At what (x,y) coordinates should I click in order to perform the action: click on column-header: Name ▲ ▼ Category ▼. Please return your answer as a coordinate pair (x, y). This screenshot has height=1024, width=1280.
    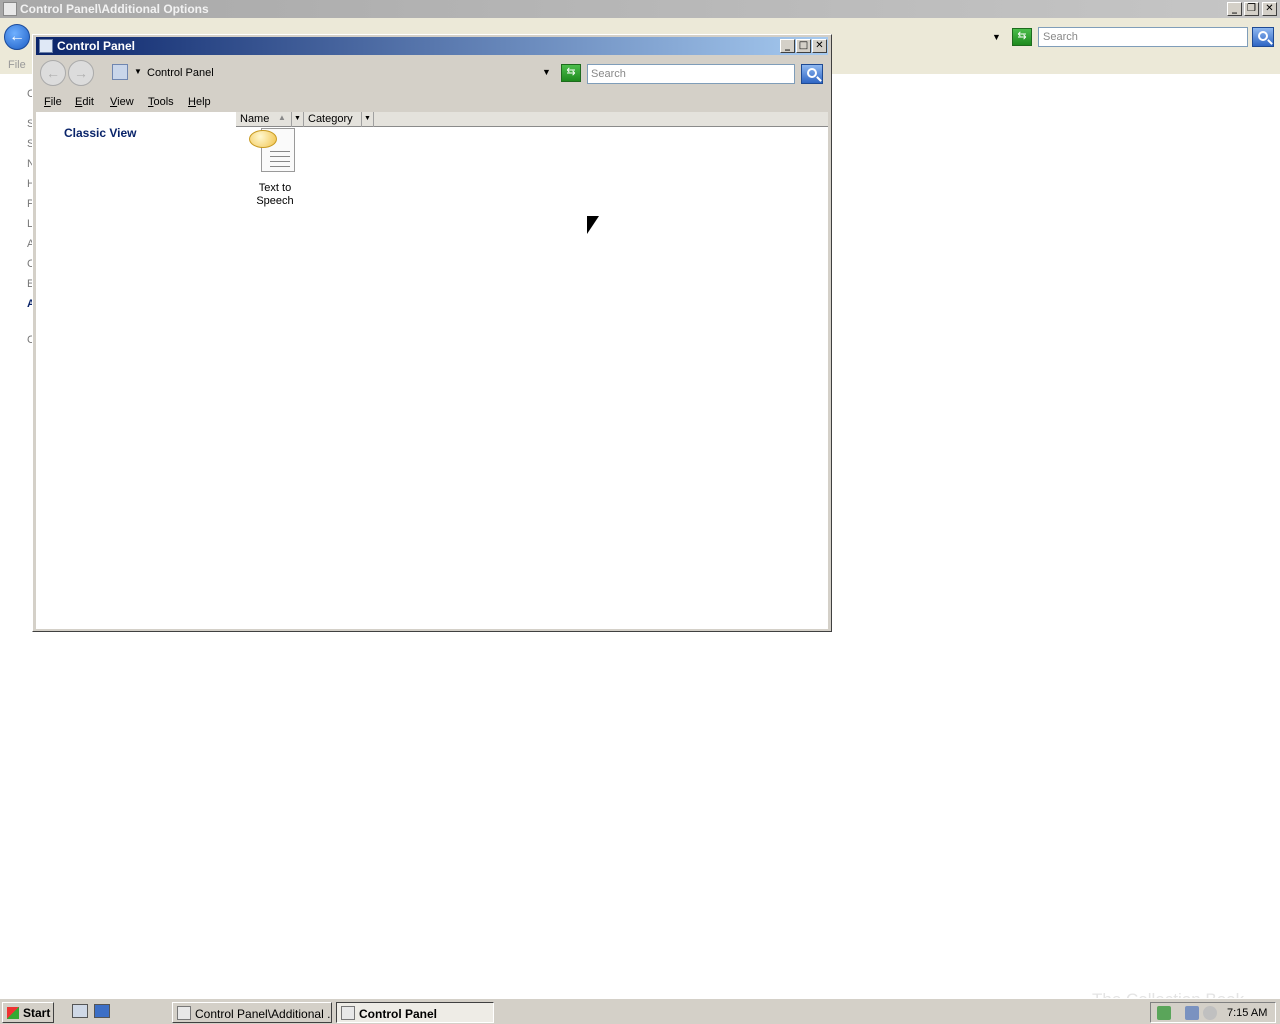
    Looking at the image, I should click on (532, 119).